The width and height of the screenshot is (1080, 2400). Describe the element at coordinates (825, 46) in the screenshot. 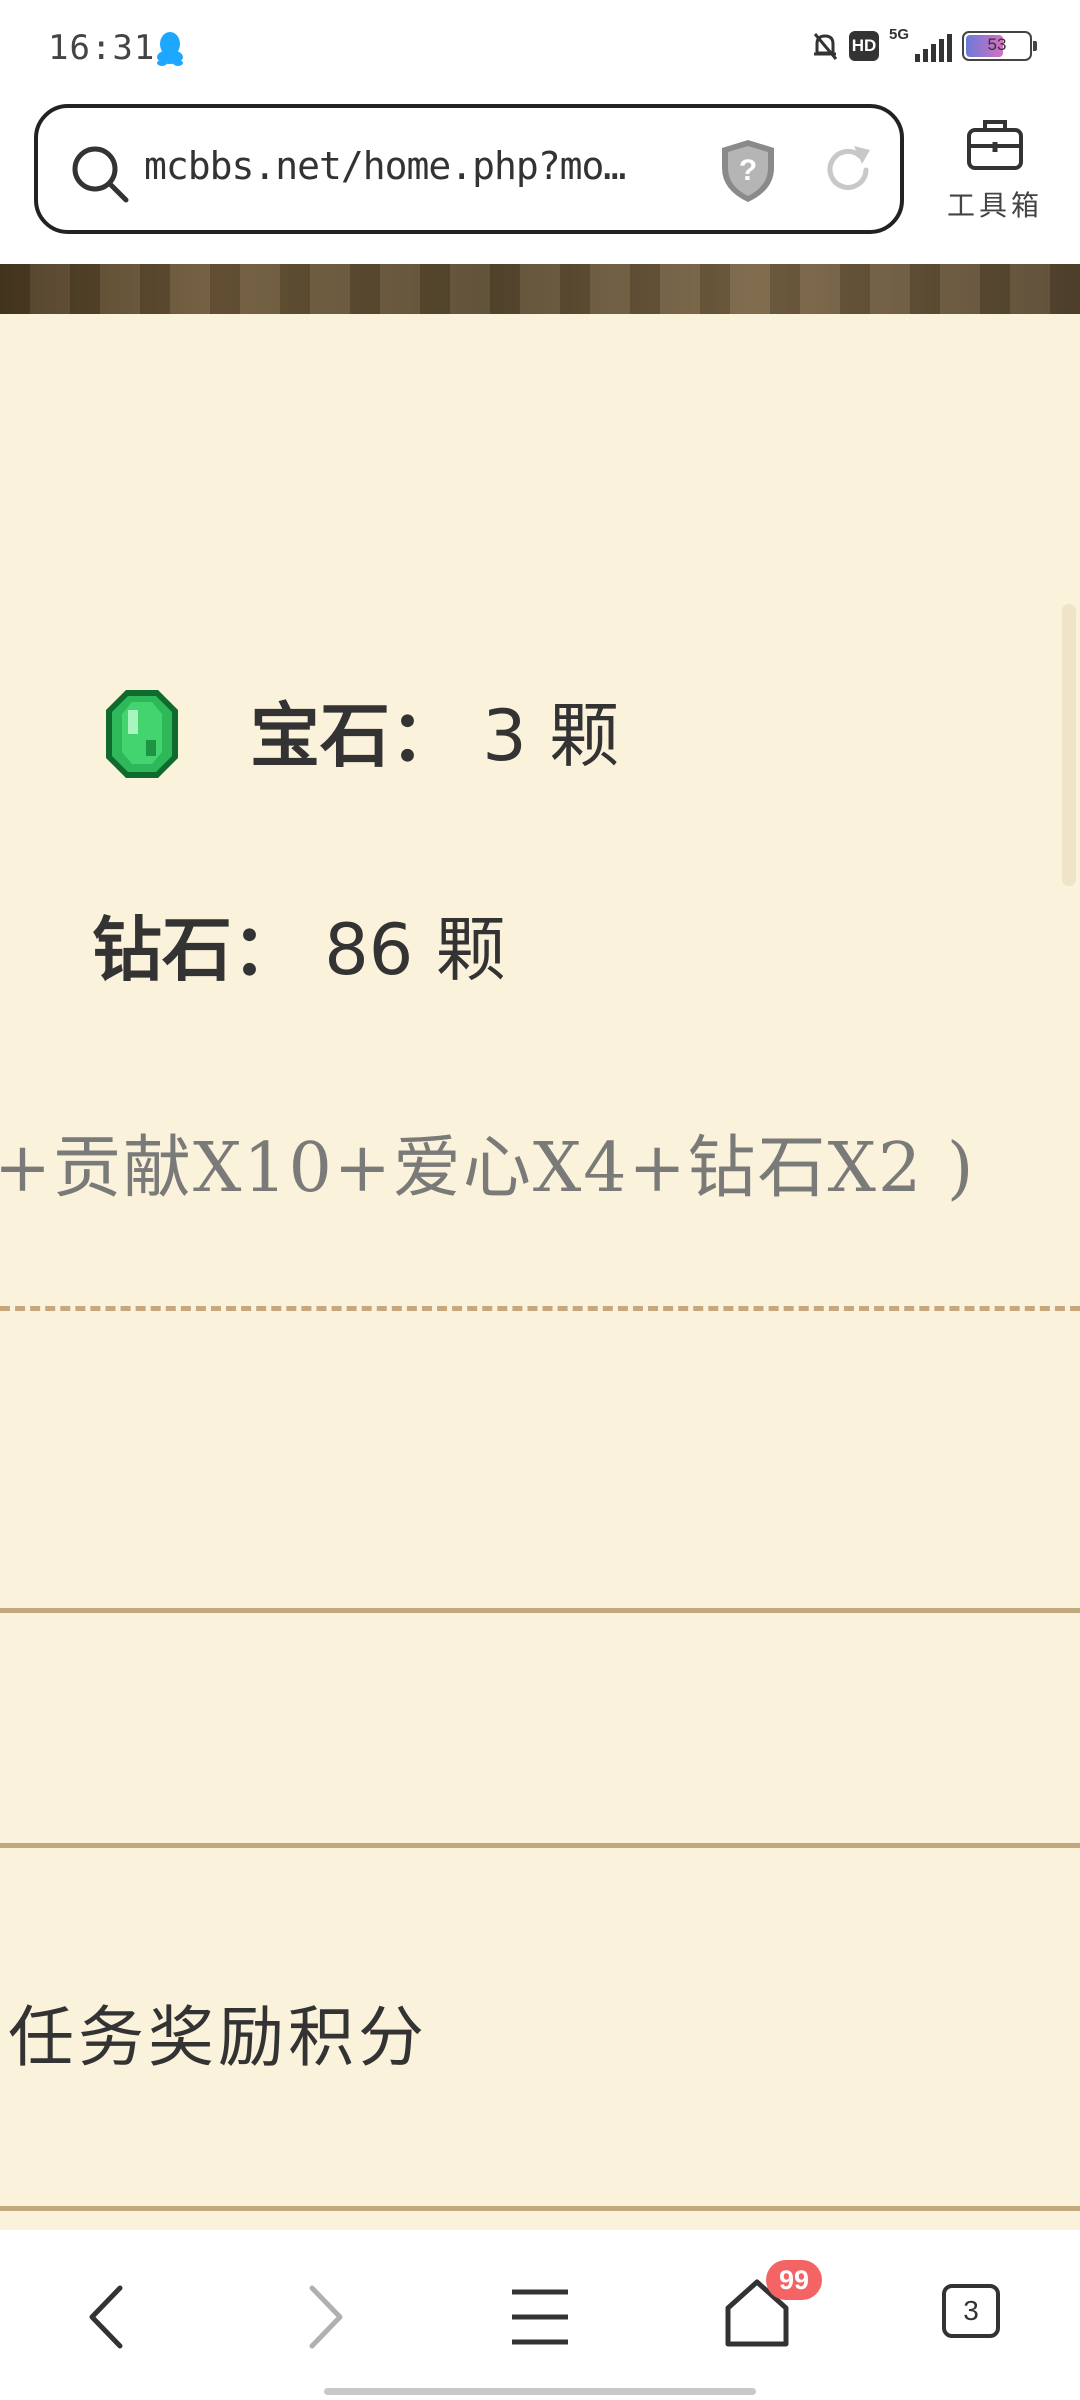

I see `mute-bell-icon` at that location.